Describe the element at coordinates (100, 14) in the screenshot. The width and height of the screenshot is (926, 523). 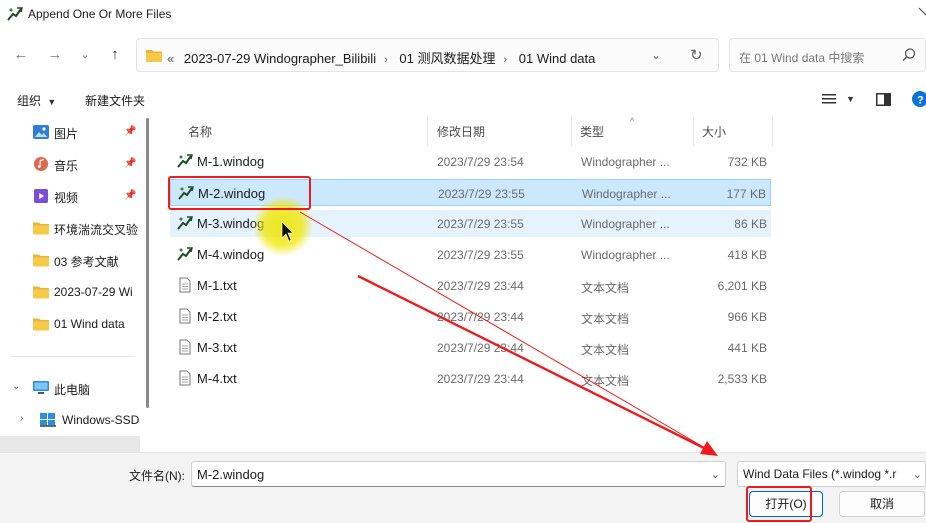
I see `window-title: Append One Or More Files` at that location.